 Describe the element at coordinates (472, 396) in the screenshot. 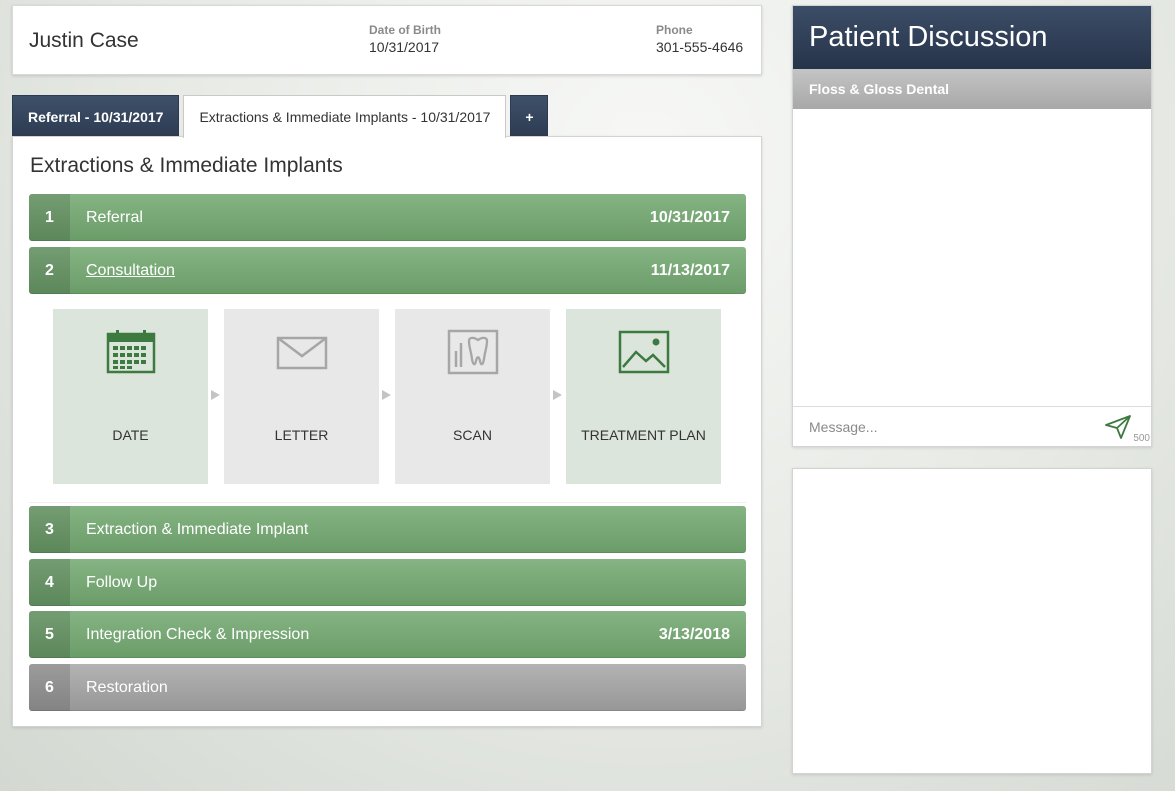

I see `substep-scan: SCAN` at that location.